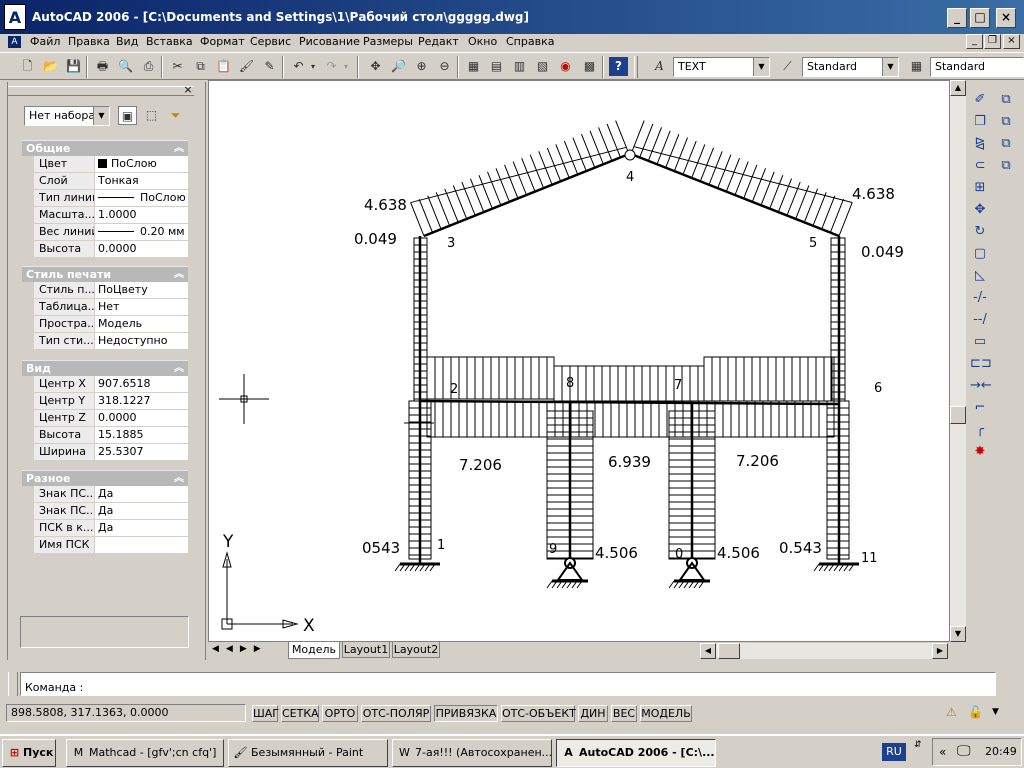 This screenshot has width=1024, height=768. I want to click on doc-close-button: ×, so click(1011, 41).